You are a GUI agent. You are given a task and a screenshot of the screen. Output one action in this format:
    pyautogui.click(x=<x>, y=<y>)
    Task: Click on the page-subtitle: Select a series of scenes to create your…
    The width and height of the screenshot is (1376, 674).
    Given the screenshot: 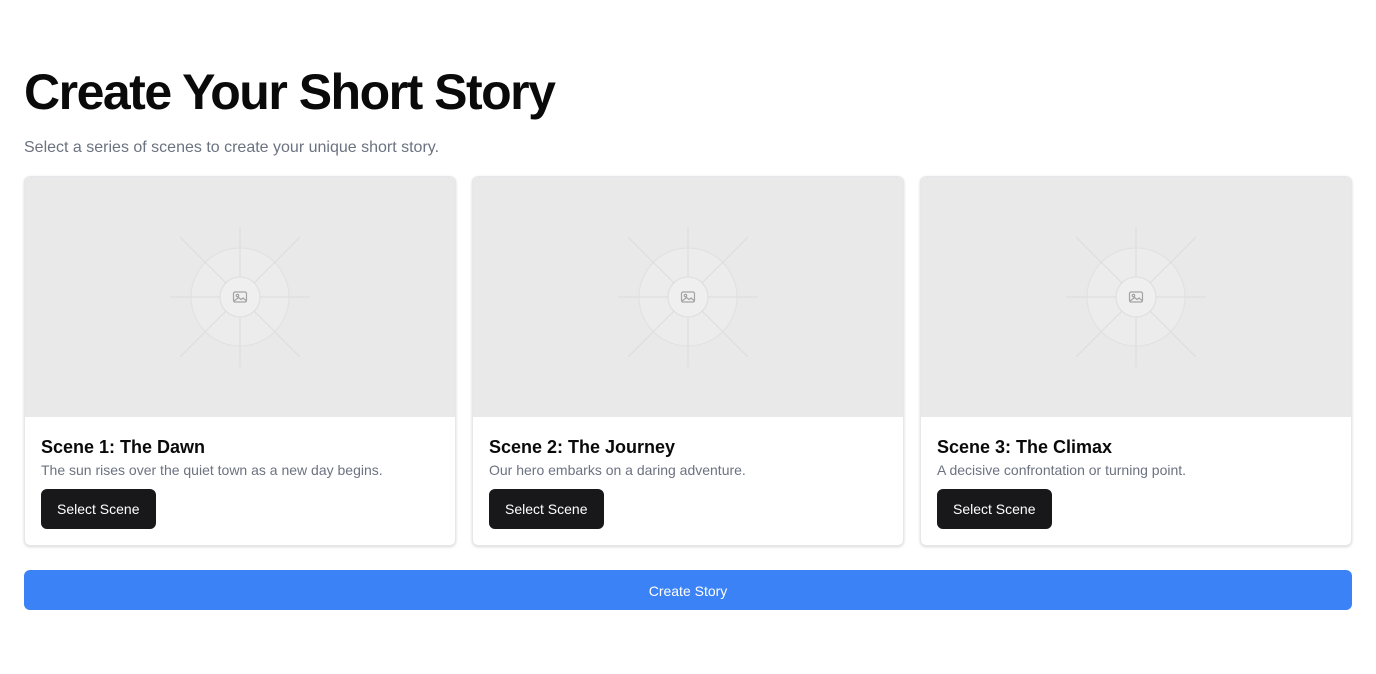 What is the action you would take?
    pyautogui.click(x=232, y=147)
    